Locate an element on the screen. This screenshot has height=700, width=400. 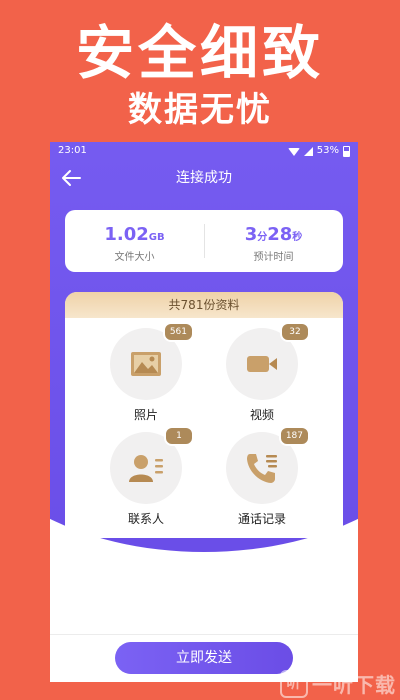
photos-icon-circle: 561 is located at coordinates (152, 361).